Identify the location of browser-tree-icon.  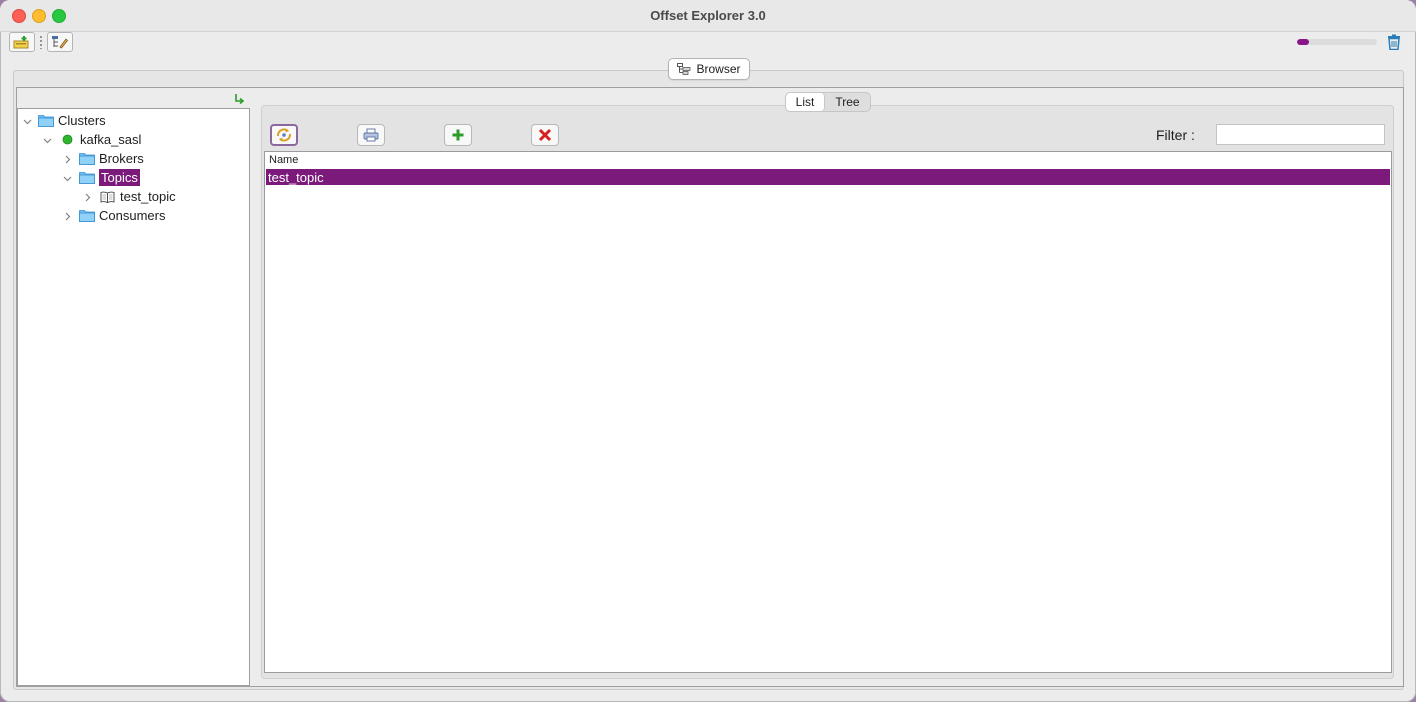
(684, 69).